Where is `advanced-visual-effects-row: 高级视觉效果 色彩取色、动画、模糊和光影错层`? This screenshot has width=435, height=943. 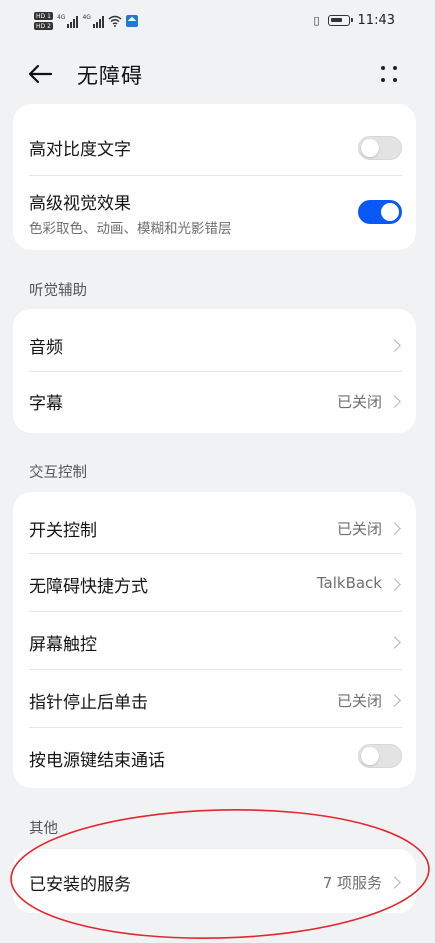
advanced-visual-effects-row: 高级视觉效果 色彩取色、动画、模糊和光影错层 is located at coordinates (214, 211).